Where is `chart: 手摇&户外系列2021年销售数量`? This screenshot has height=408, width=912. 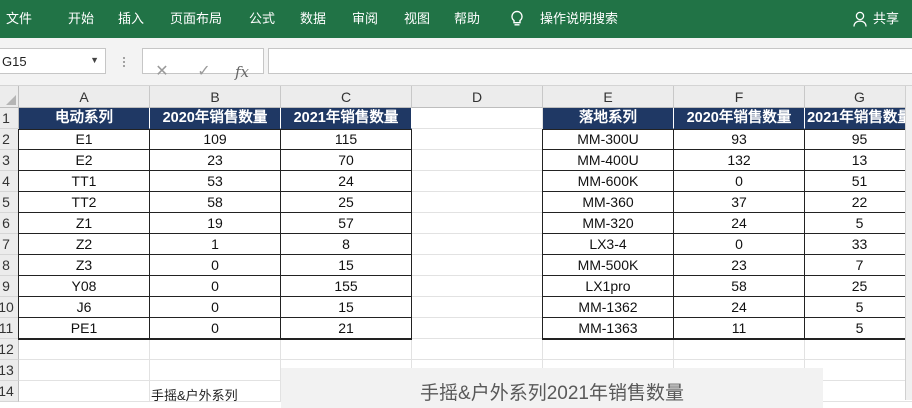 chart: 手摇&户外系列2021年销售数量 is located at coordinates (552, 388).